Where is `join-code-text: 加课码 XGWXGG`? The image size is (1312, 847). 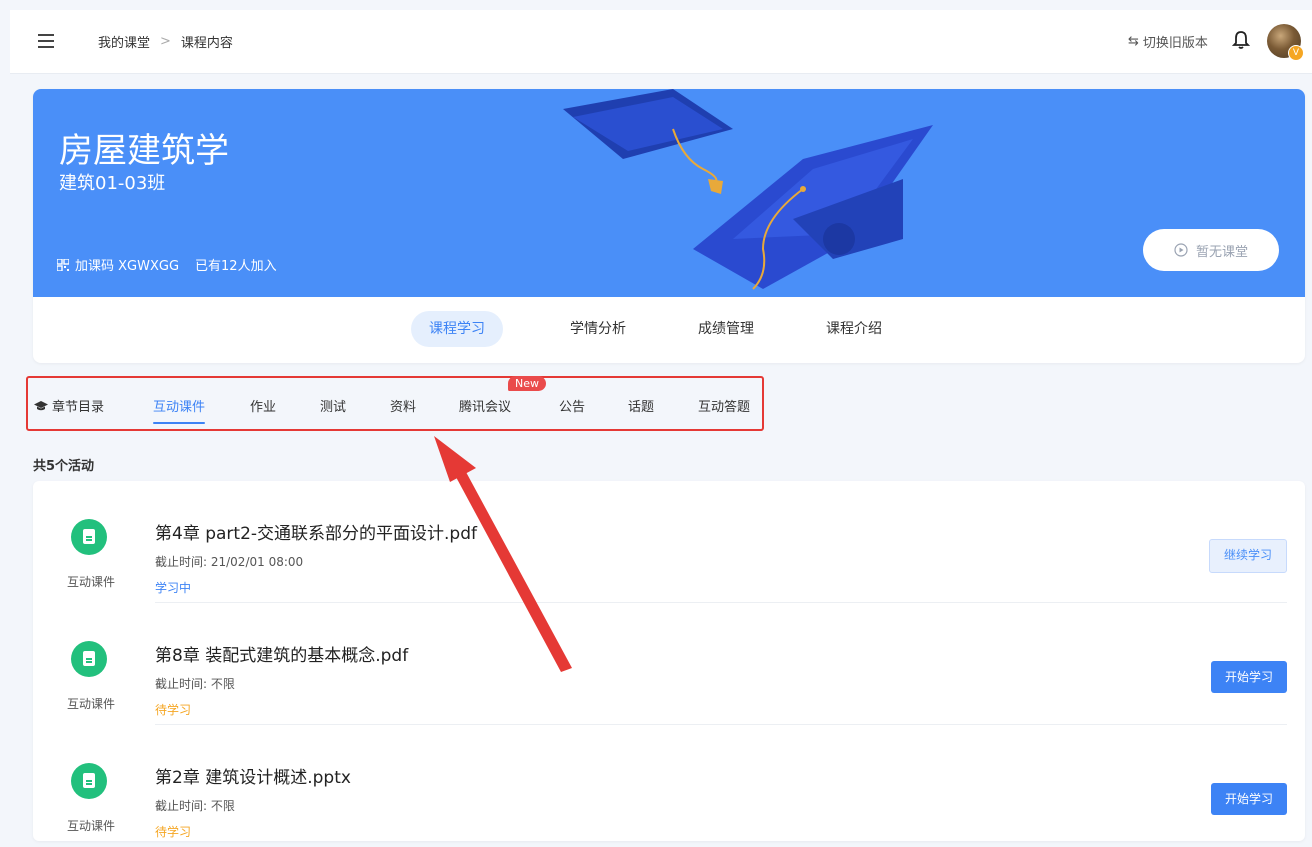 join-code-text: 加课码 XGWXGG is located at coordinates (127, 266).